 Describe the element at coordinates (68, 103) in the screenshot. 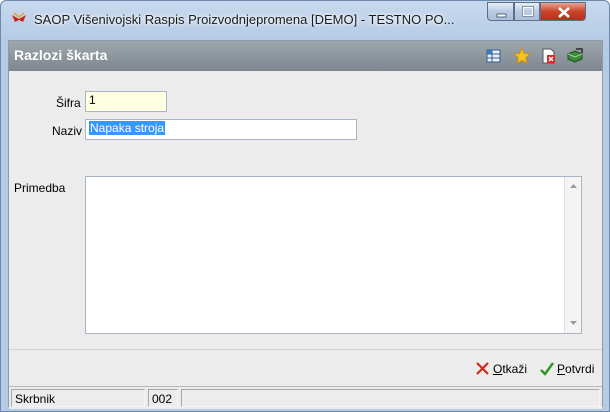

I see `sifra-label: Šifra` at that location.